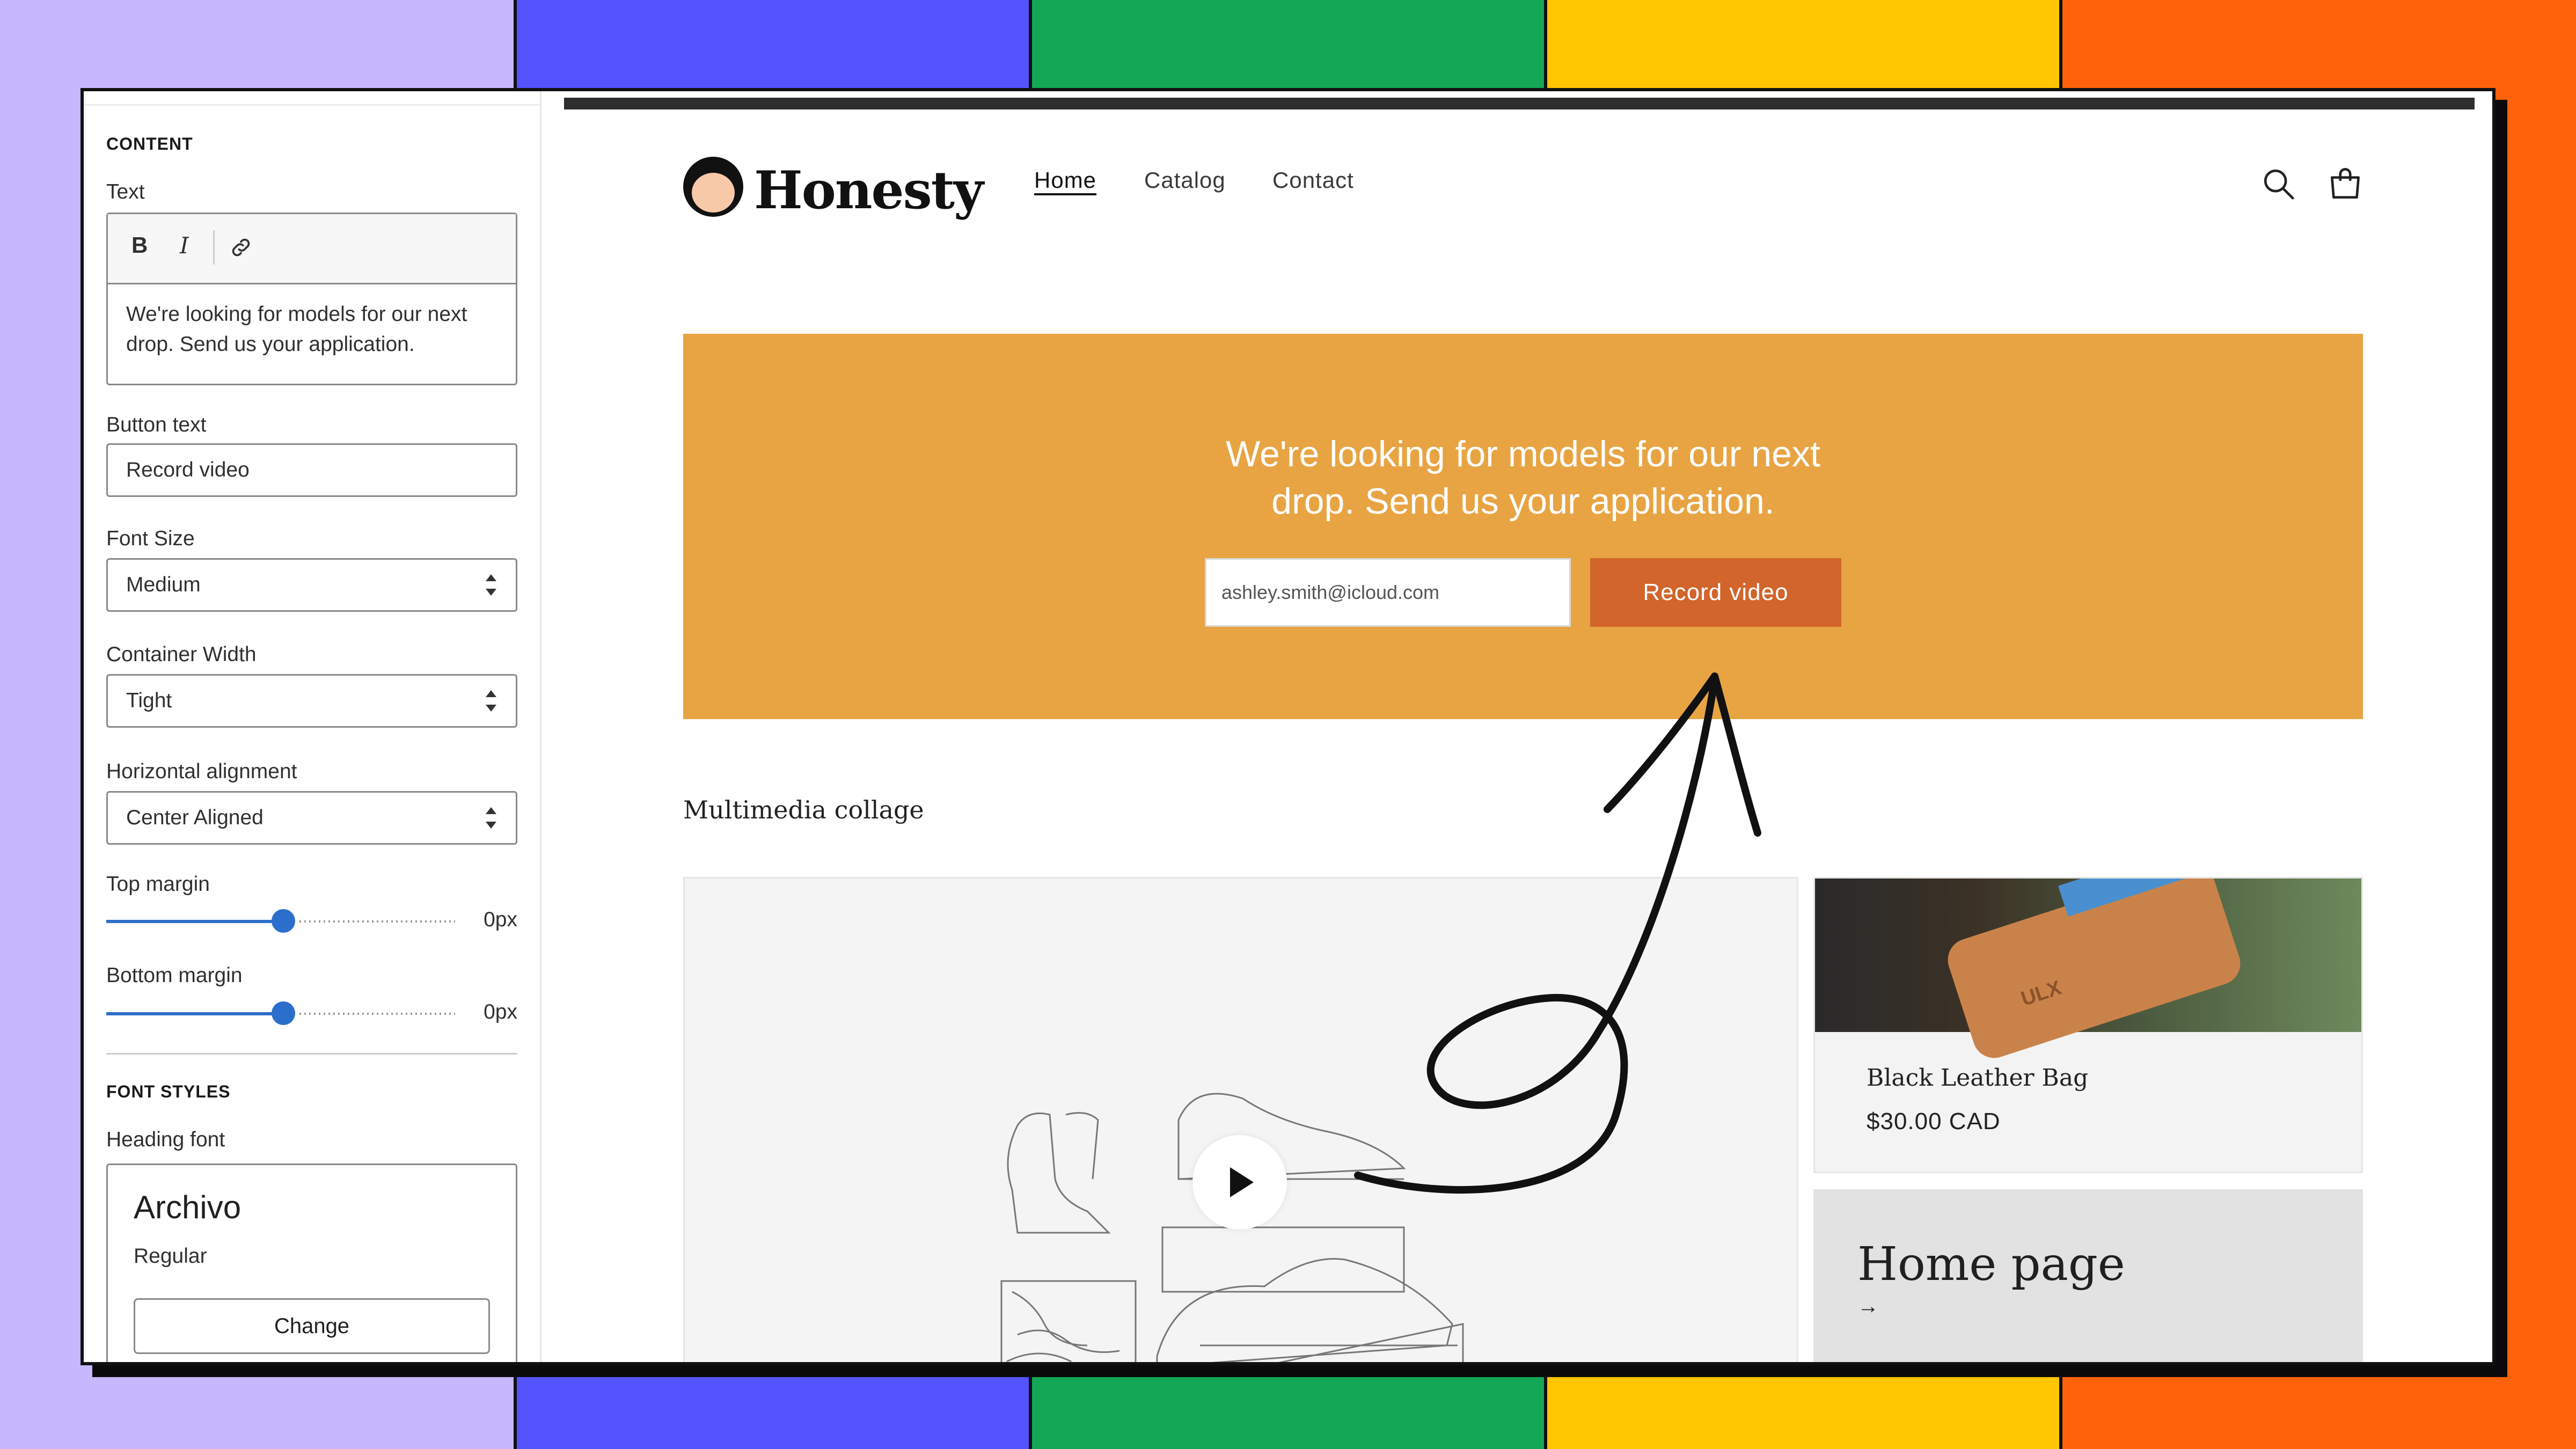 This screenshot has height=1449, width=2576. I want to click on announcement-bar, so click(1519, 103).